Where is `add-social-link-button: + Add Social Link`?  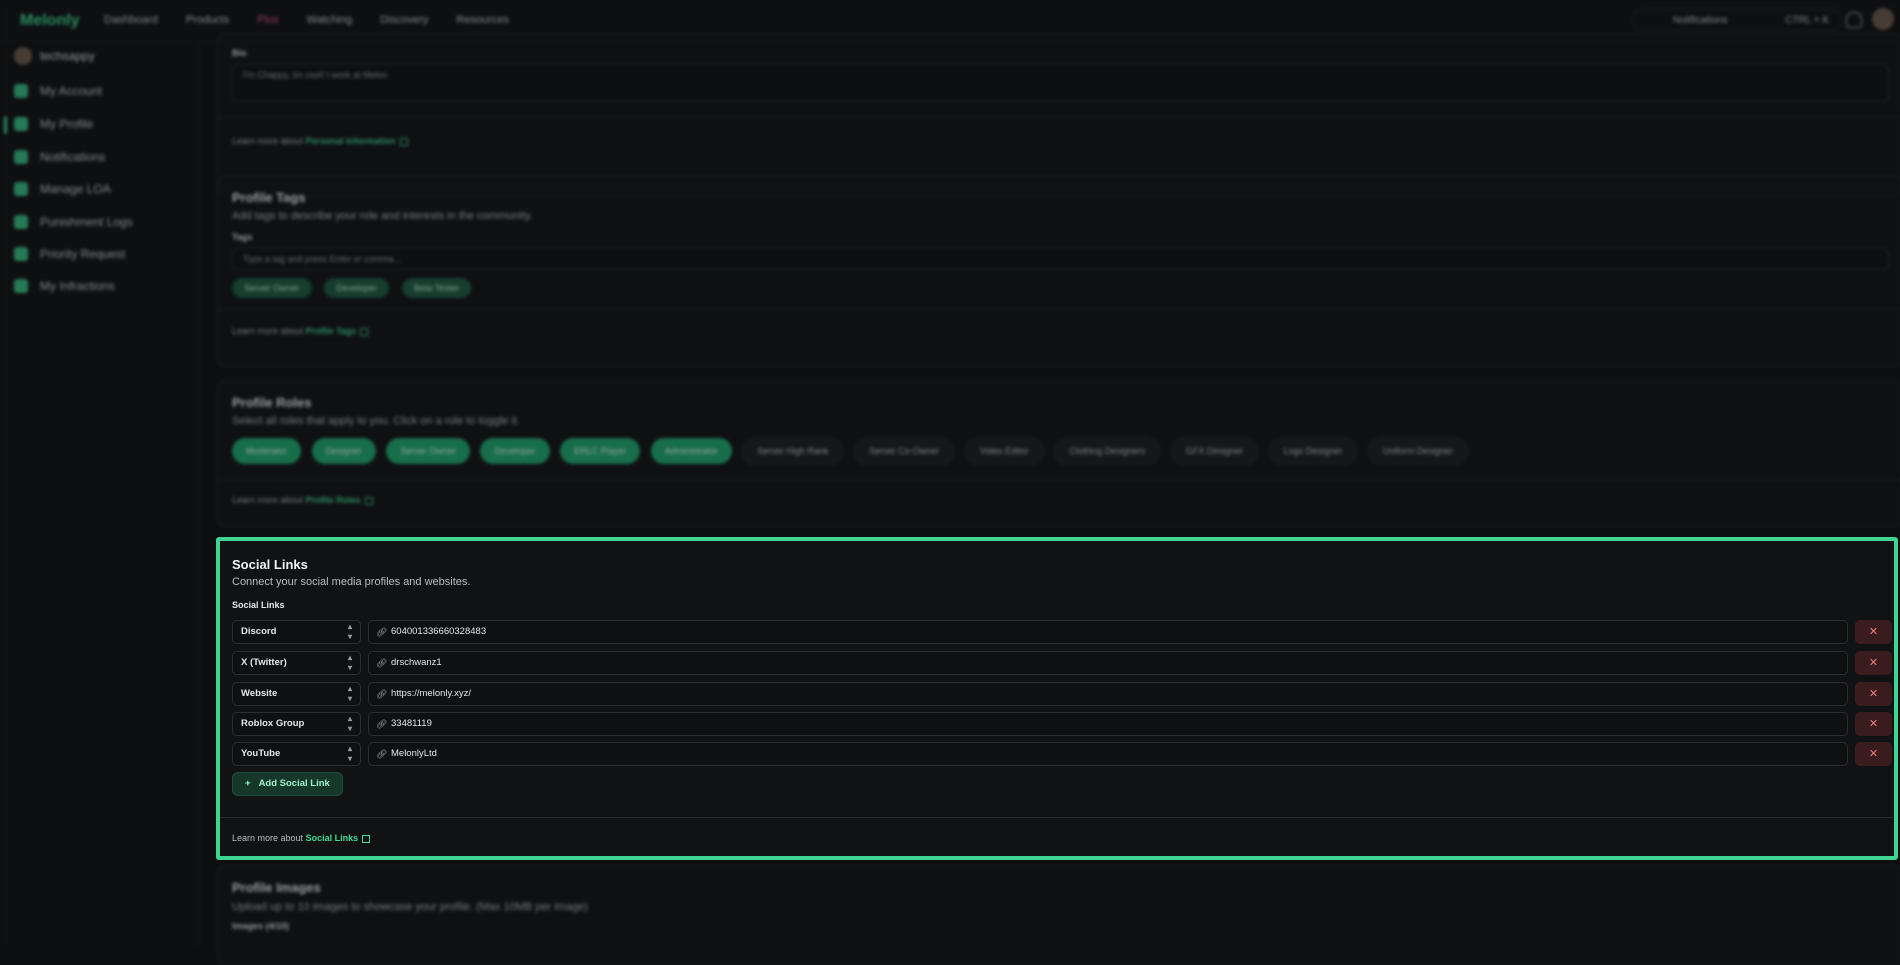 add-social-link-button: + Add Social Link is located at coordinates (287, 784).